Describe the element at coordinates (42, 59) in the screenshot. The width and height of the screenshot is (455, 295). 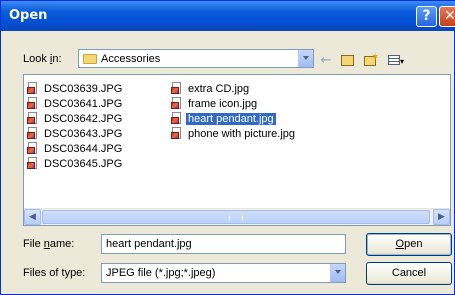
I see `look-in-label: Look in:` at that location.